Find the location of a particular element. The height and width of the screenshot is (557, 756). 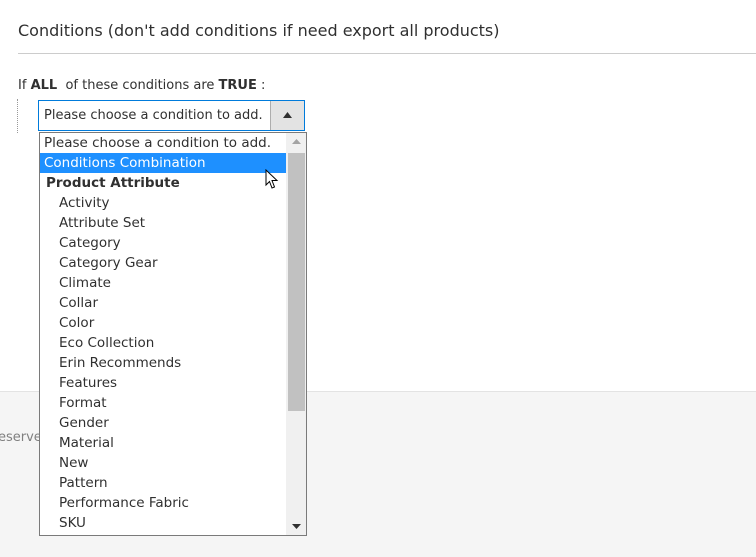

rule-prefix: If is located at coordinates (22, 85).